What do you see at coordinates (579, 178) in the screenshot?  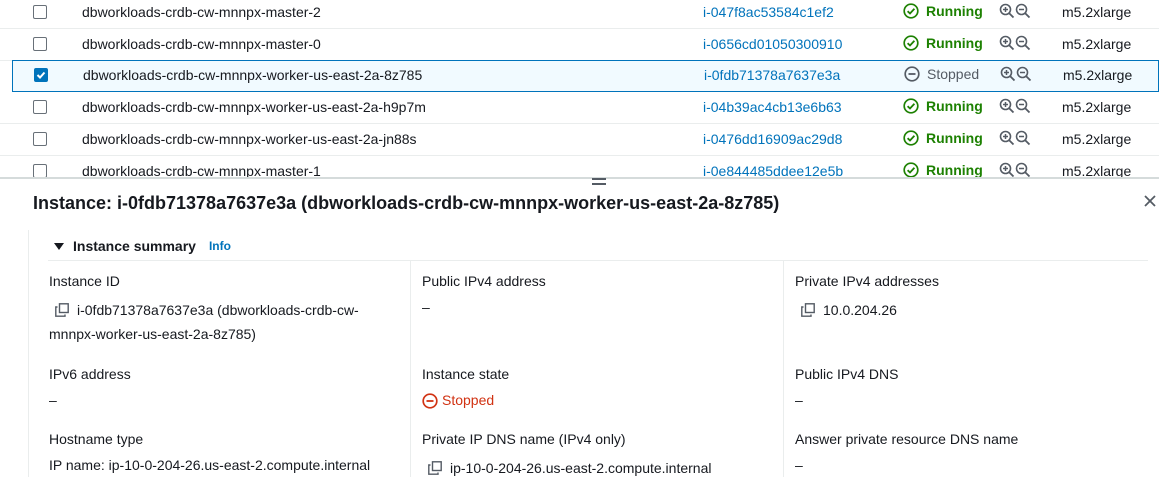 I see `panel-splitter` at bounding box center [579, 178].